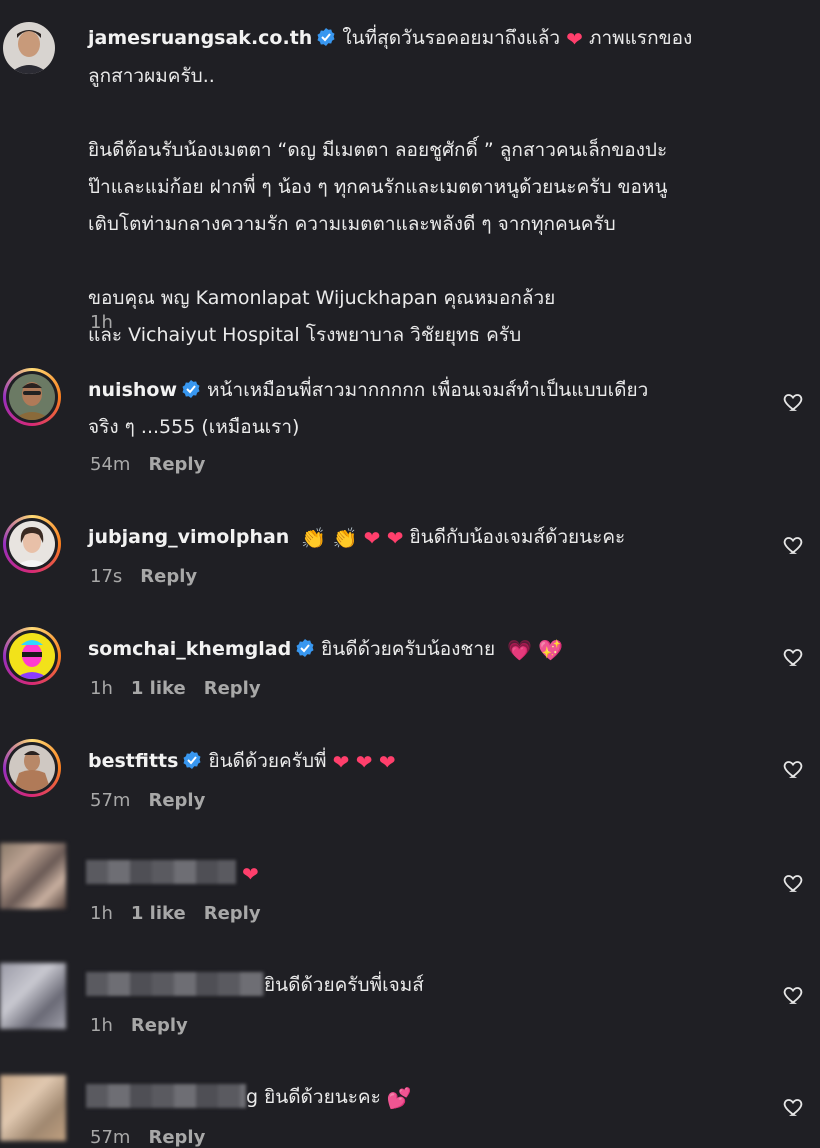 This screenshot has width=820, height=1148. I want to click on caption-line-1: ในที่สุดวันรอคอยมาถึงแล้ว, so click(451, 38).